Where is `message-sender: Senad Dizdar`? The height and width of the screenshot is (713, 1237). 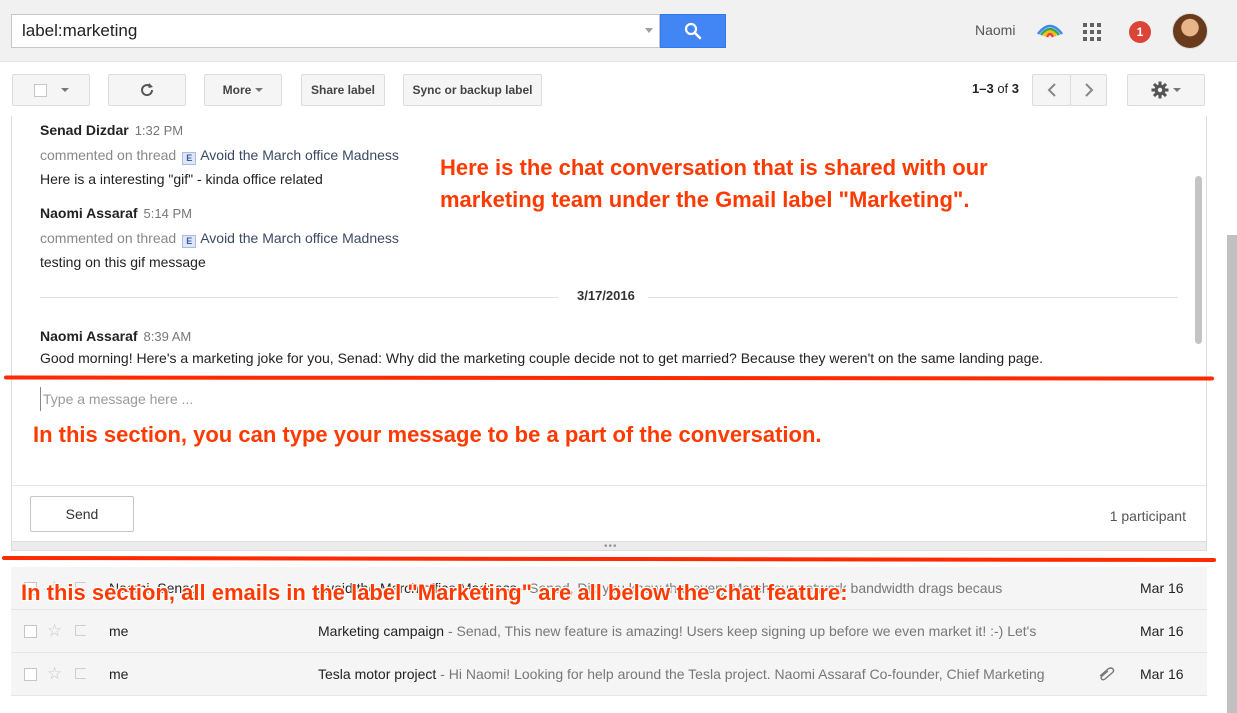 message-sender: Senad Dizdar is located at coordinates (84, 130).